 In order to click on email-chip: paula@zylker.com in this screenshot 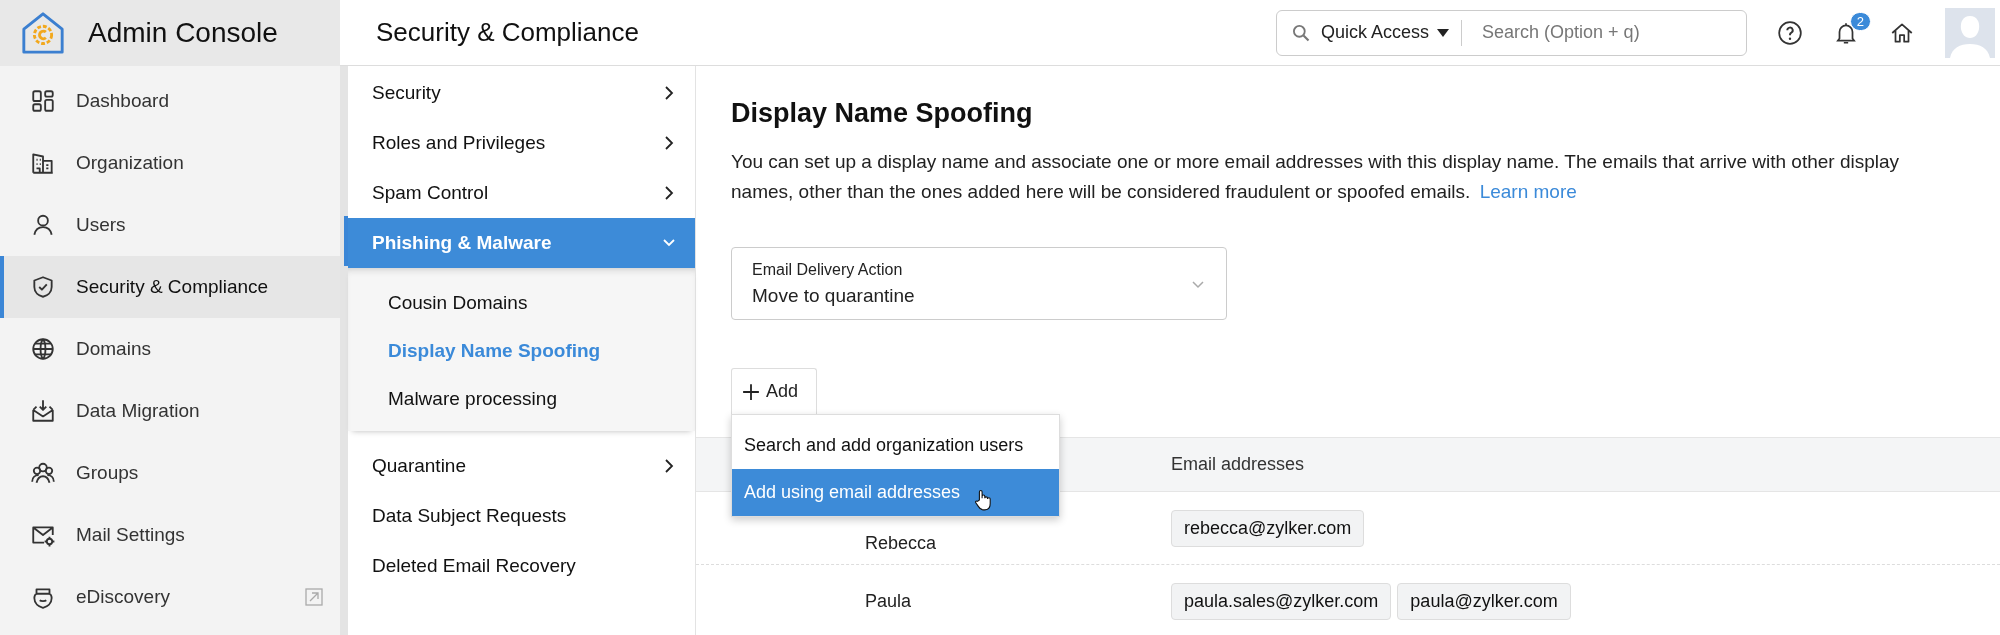, I will do `click(1484, 601)`.